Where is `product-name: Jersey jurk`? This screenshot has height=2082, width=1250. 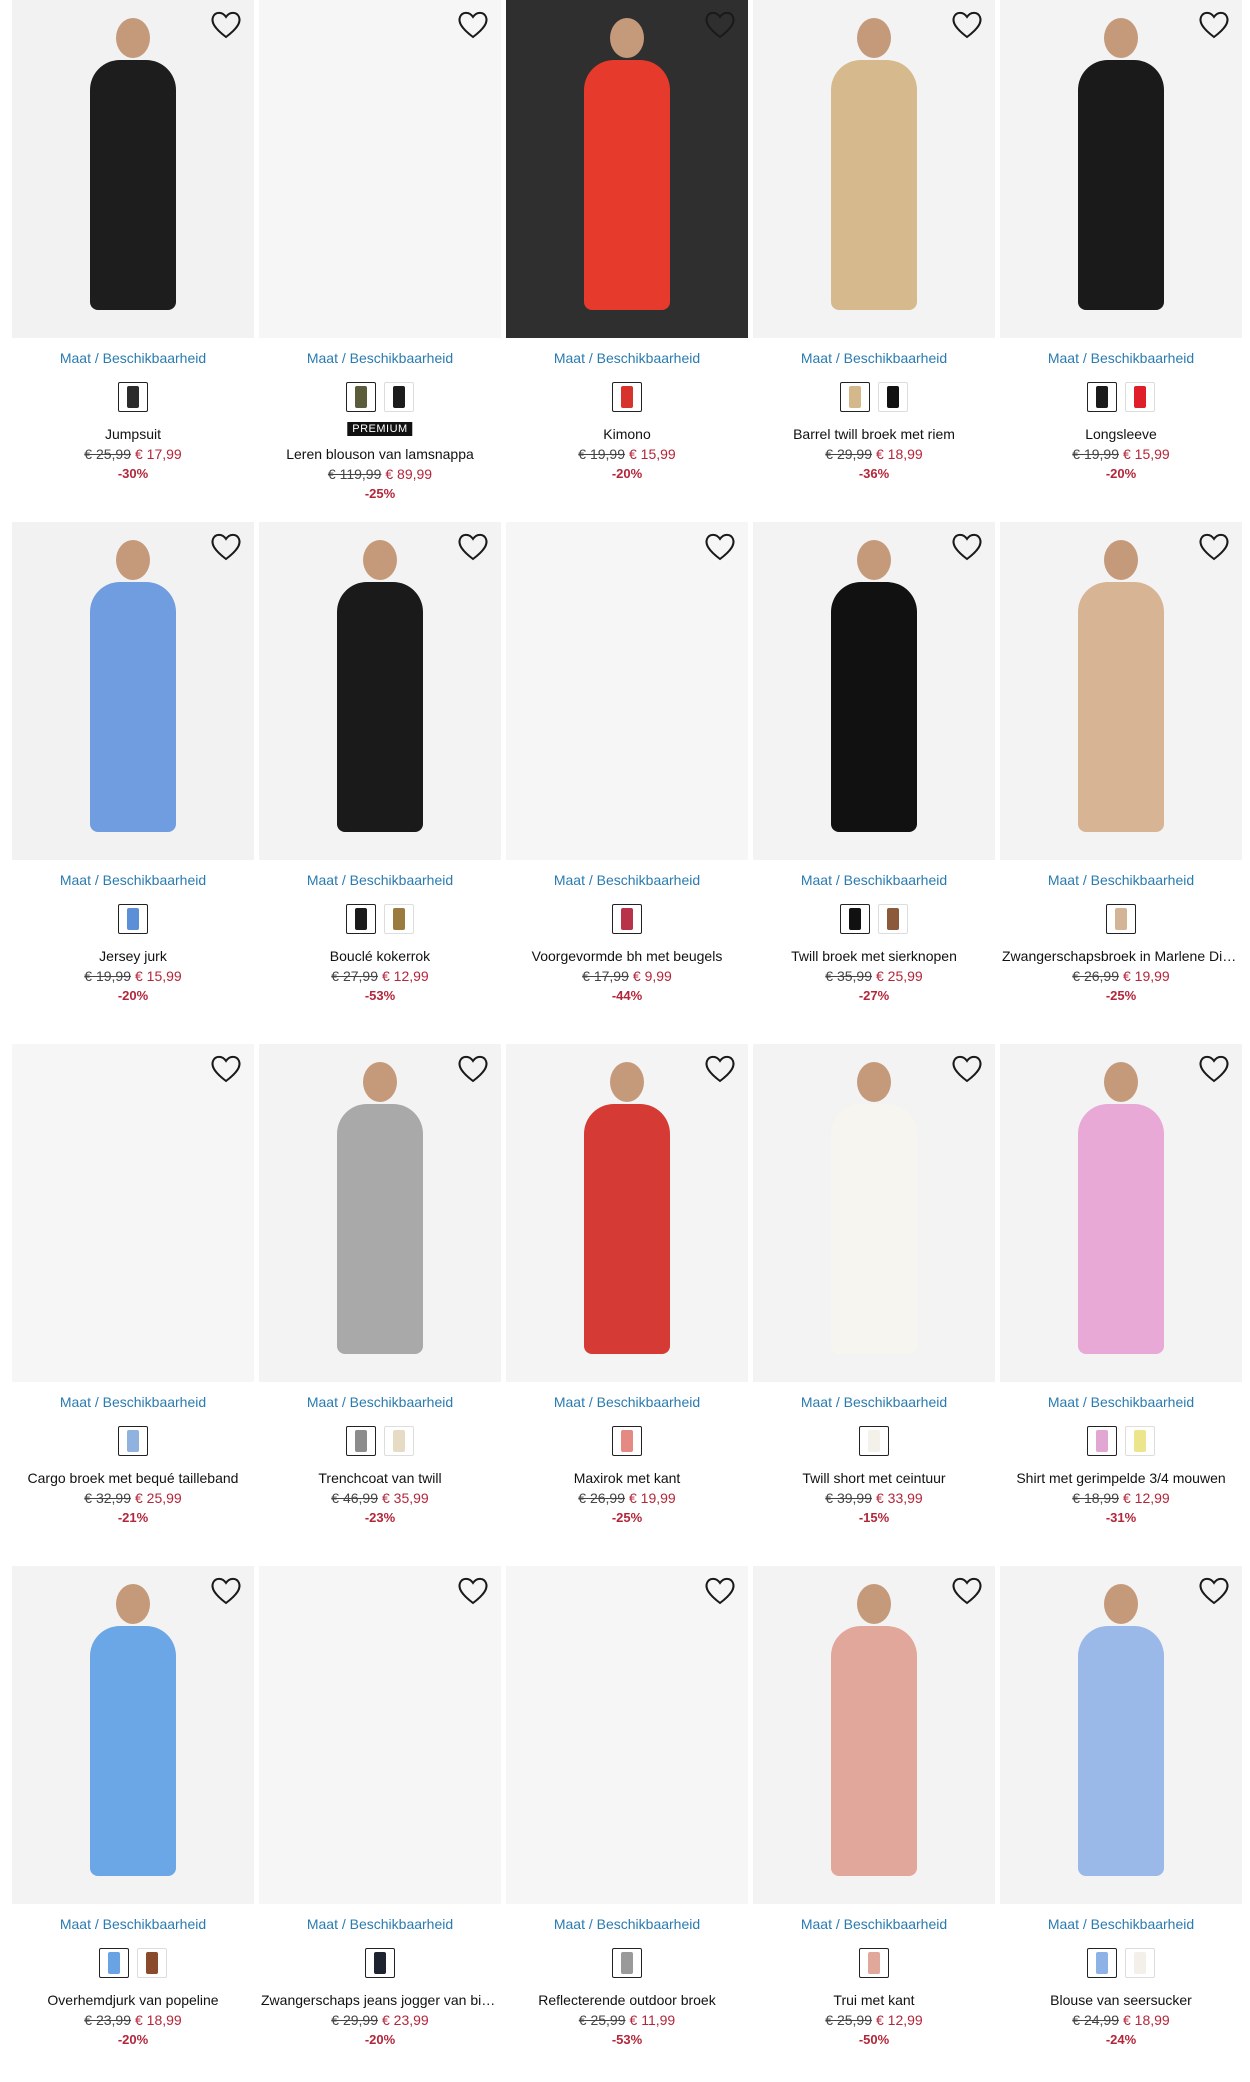
product-name: Jersey jurk is located at coordinates (133, 956).